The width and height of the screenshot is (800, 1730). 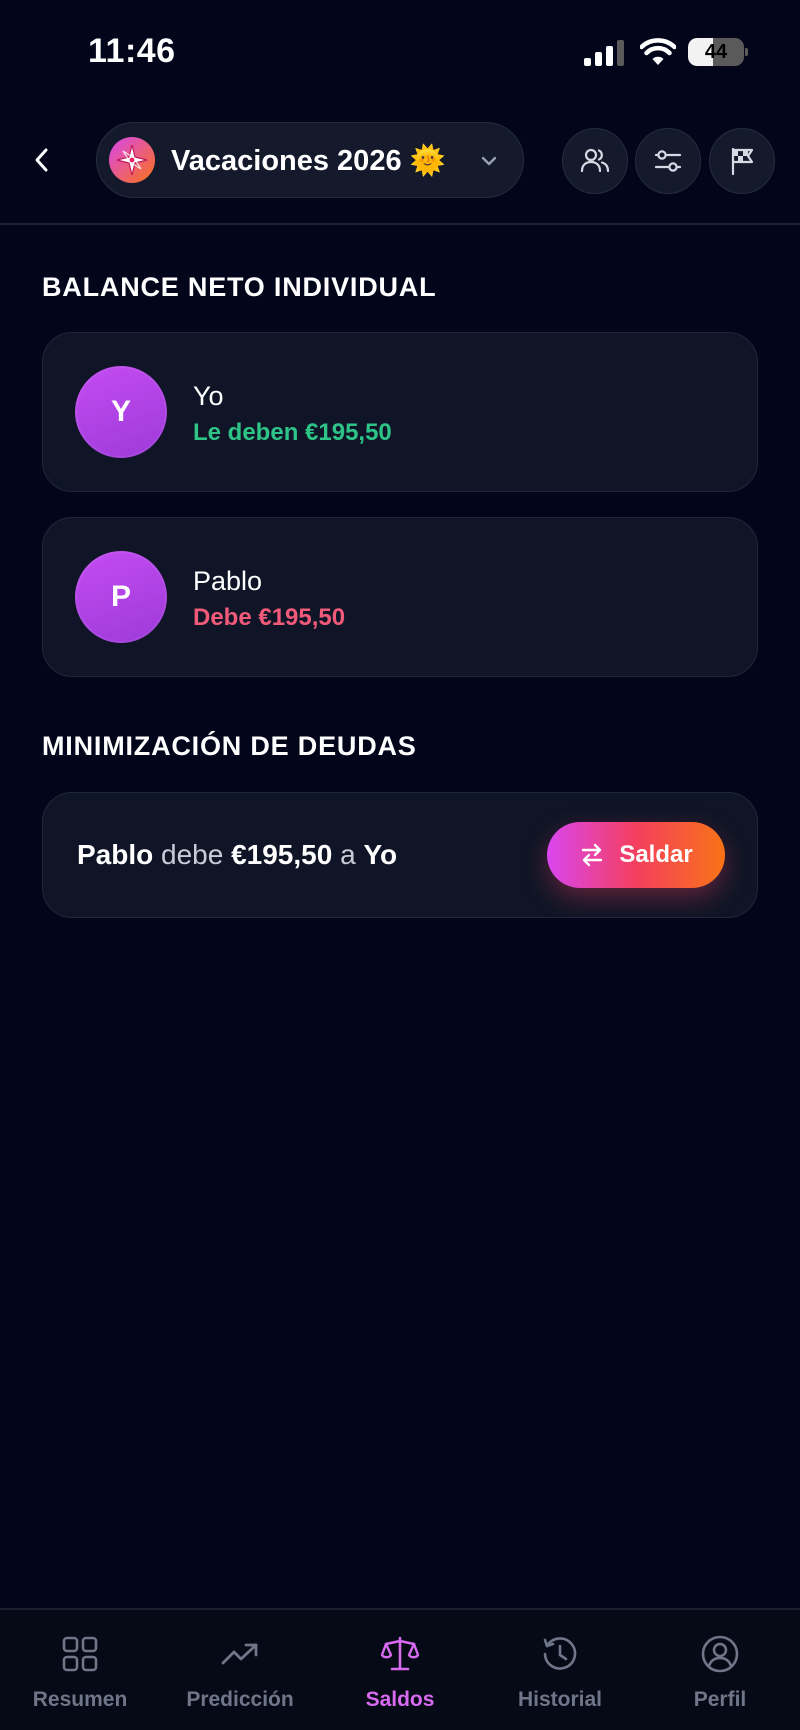 What do you see at coordinates (720, 1699) in the screenshot?
I see `nav-label: Perfil` at bounding box center [720, 1699].